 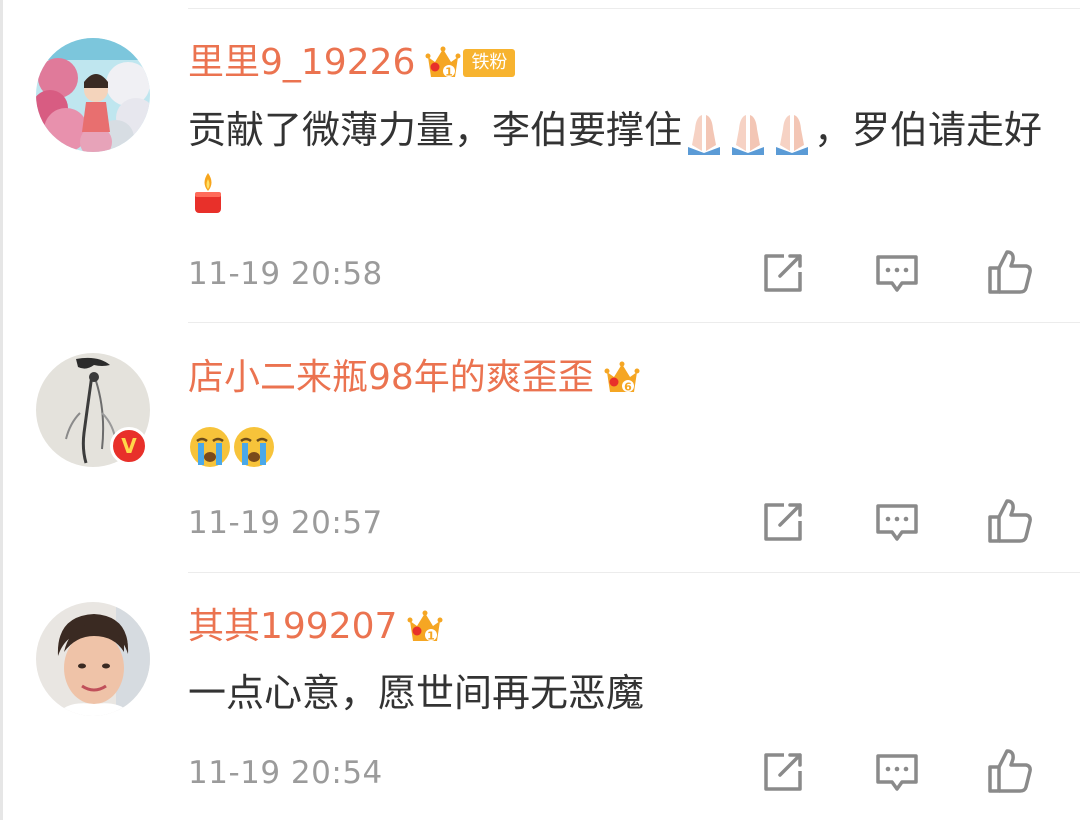 What do you see at coordinates (622, 378) in the screenshot?
I see `crown-badge-icon: 6` at bounding box center [622, 378].